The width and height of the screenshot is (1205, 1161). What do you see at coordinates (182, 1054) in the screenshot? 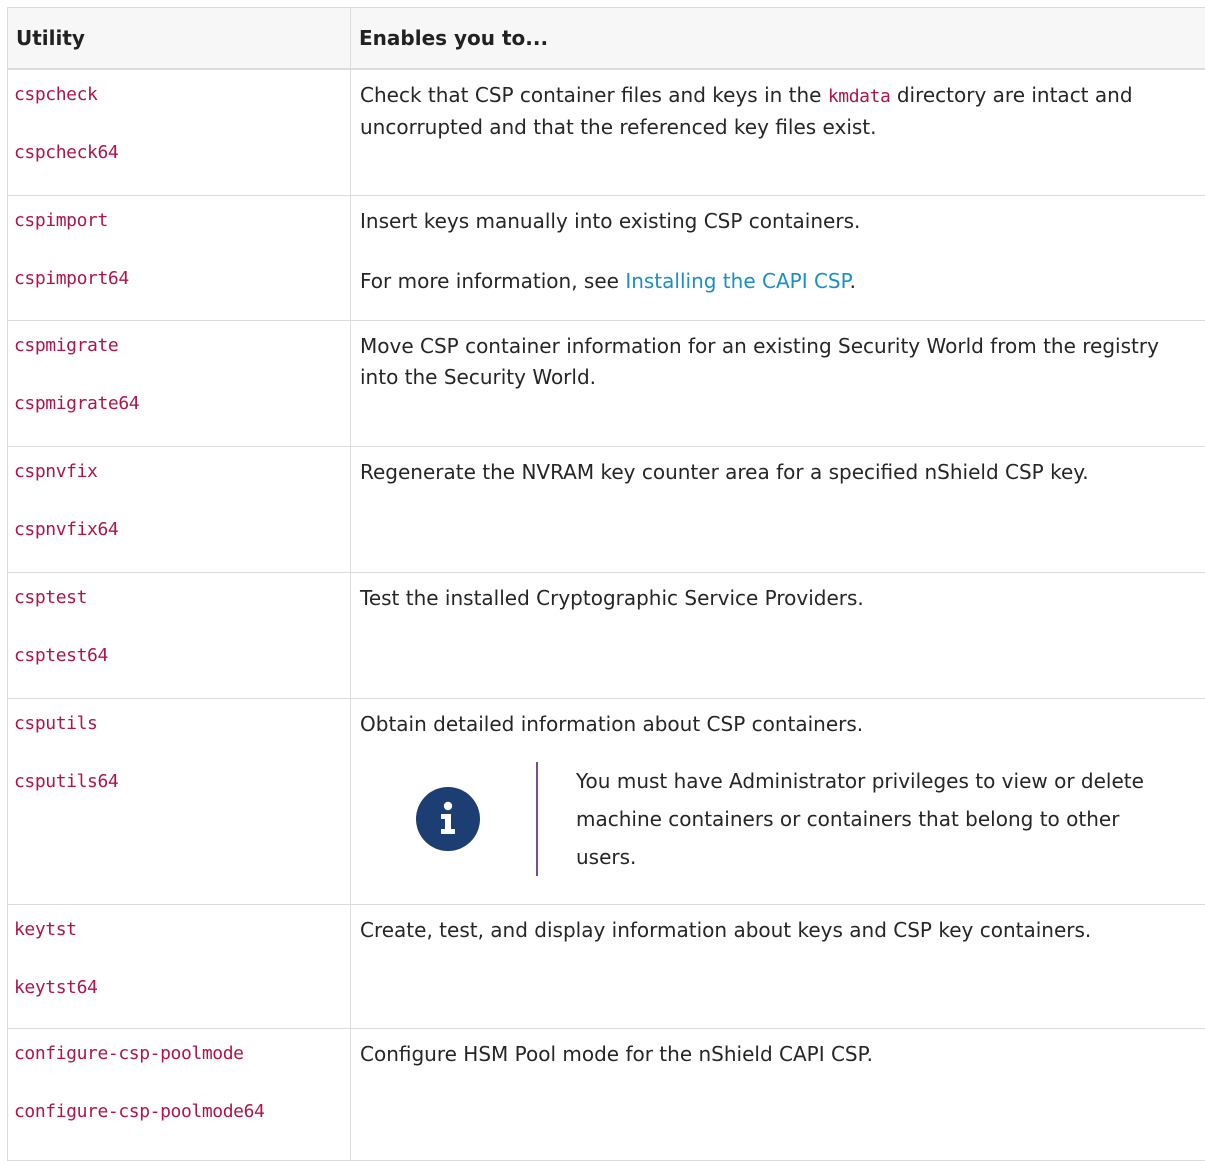
I see `command-name: configure-csp-poolmode` at bounding box center [182, 1054].